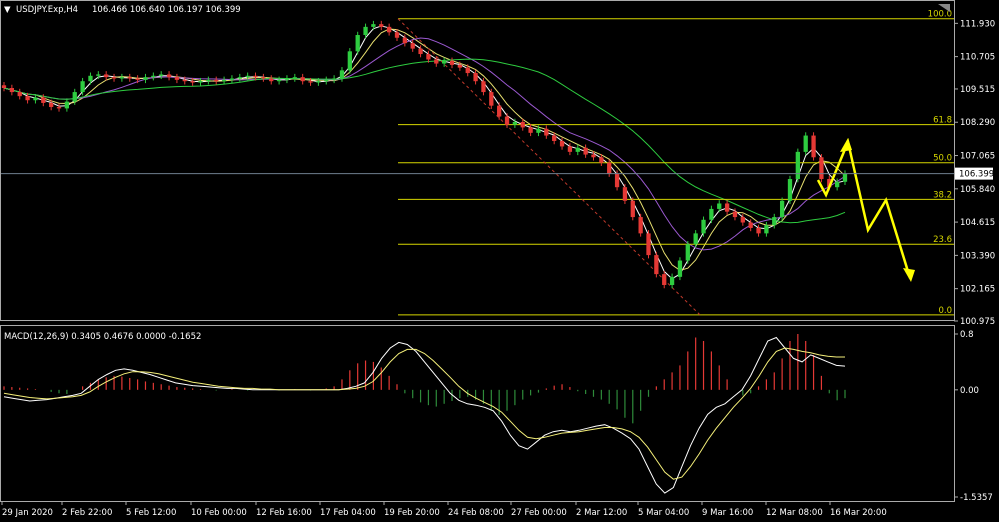 This screenshot has height=522, width=999. Describe the element at coordinates (976, 498) in the screenshot. I see `macd-tick-label: -1.5357` at that location.